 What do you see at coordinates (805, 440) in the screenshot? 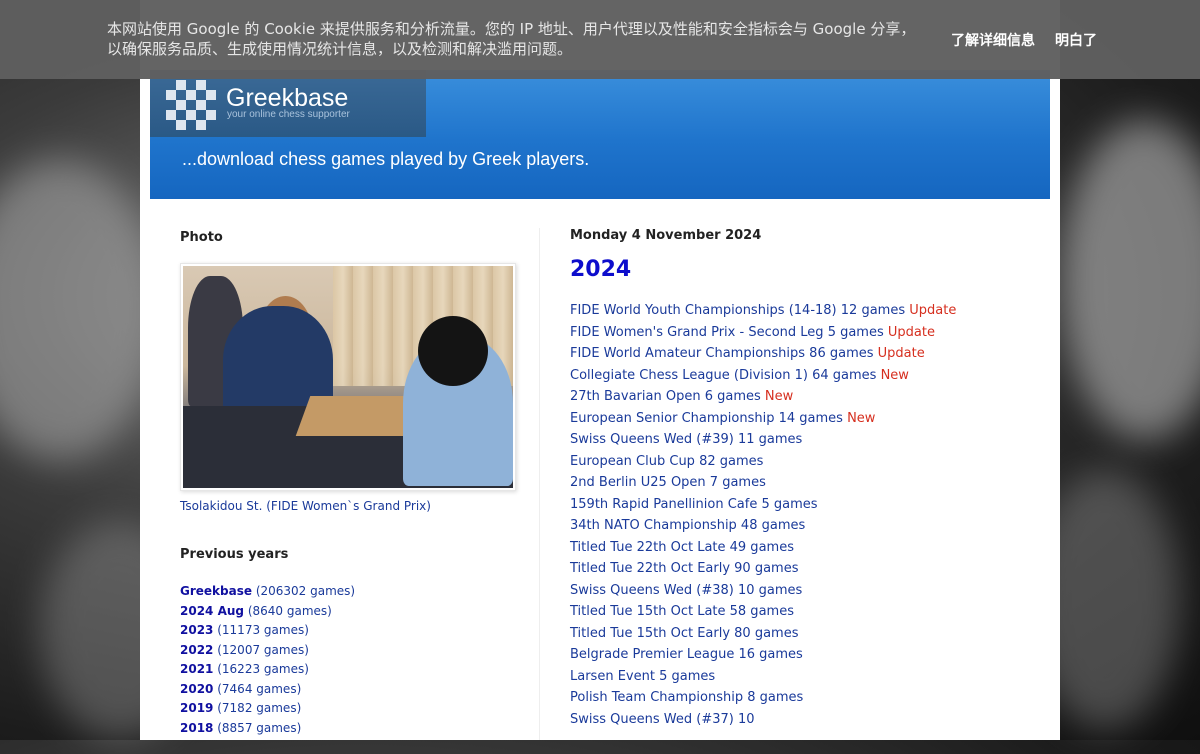
I see `game-list-item: Swiss Queens Wed (#39) 11 games` at bounding box center [805, 440].